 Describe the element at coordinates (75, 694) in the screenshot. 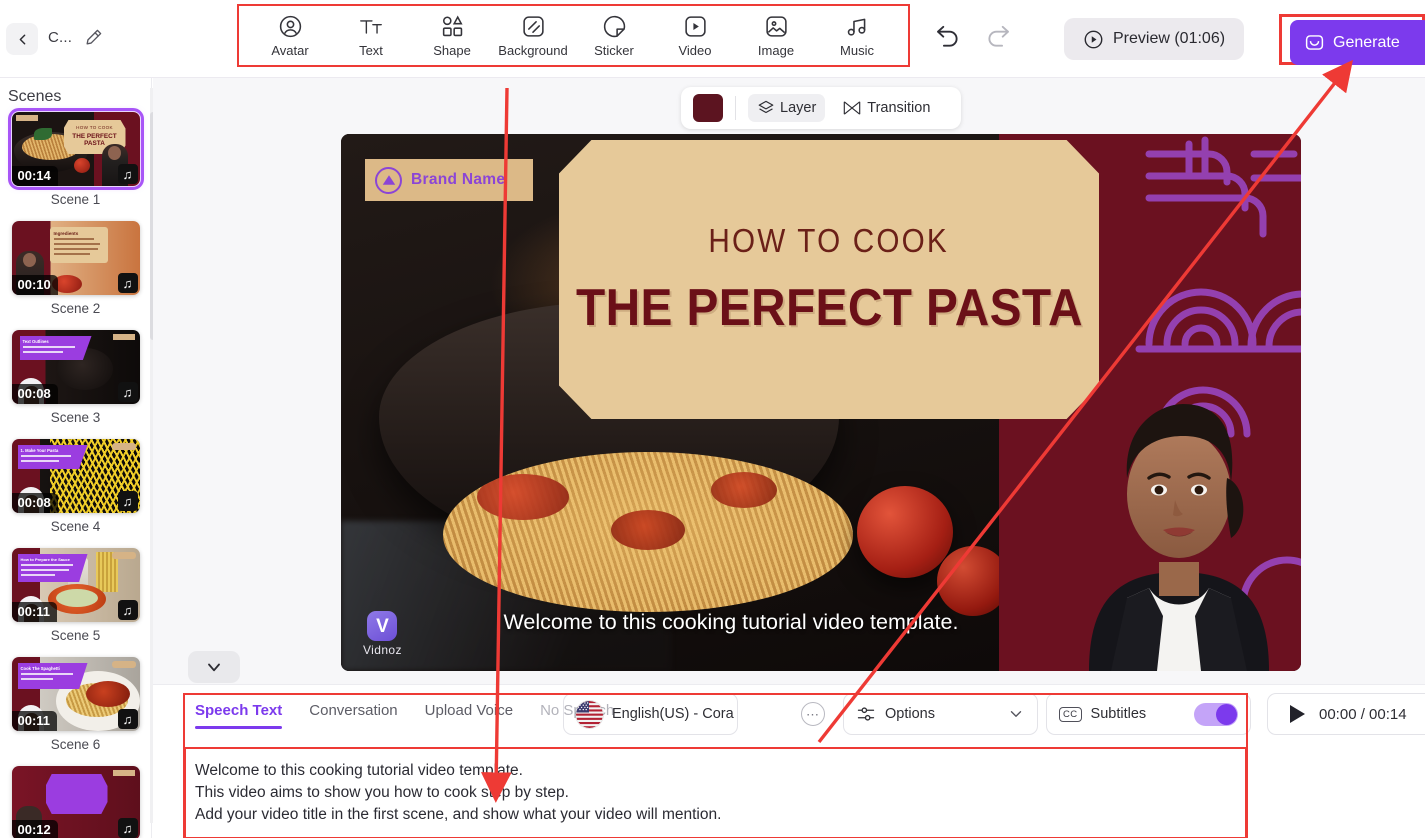

I see `scene-thumbnail: Cook The Spaghetti 00:11 ♫` at that location.